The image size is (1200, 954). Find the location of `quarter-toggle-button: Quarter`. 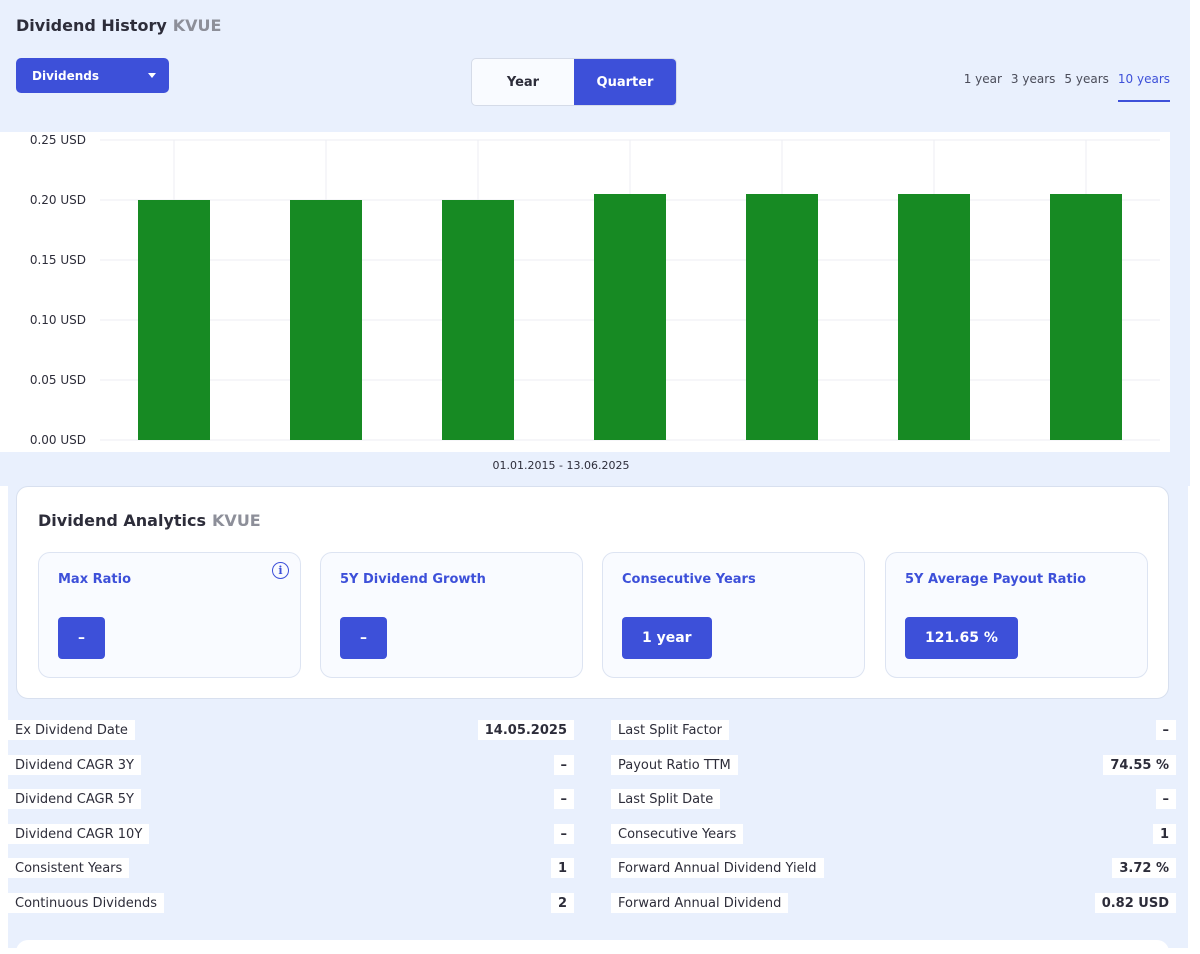

quarter-toggle-button: Quarter is located at coordinates (625, 82).